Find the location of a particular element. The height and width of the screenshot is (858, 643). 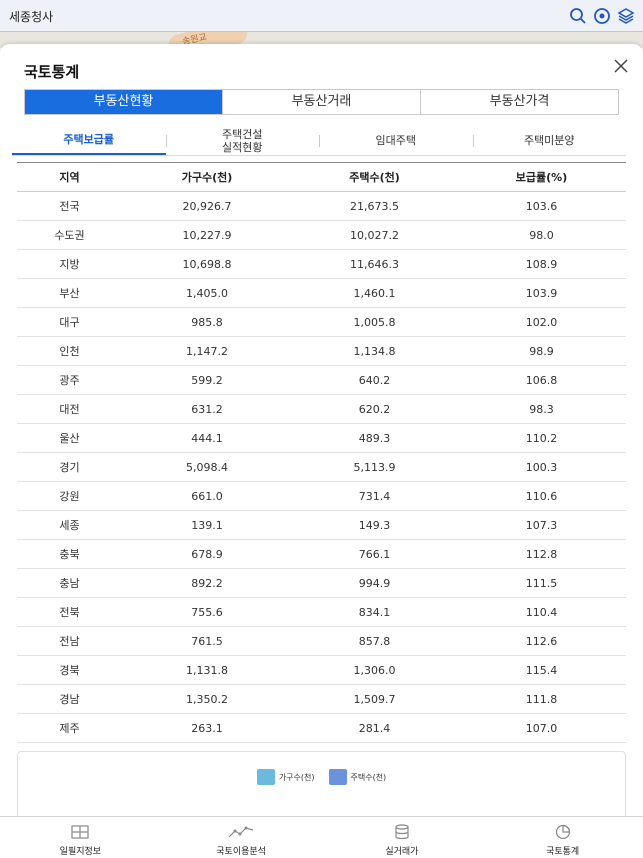

table-row: 전남 761.5 857.8 112.6 is located at coordinates (321, 641).